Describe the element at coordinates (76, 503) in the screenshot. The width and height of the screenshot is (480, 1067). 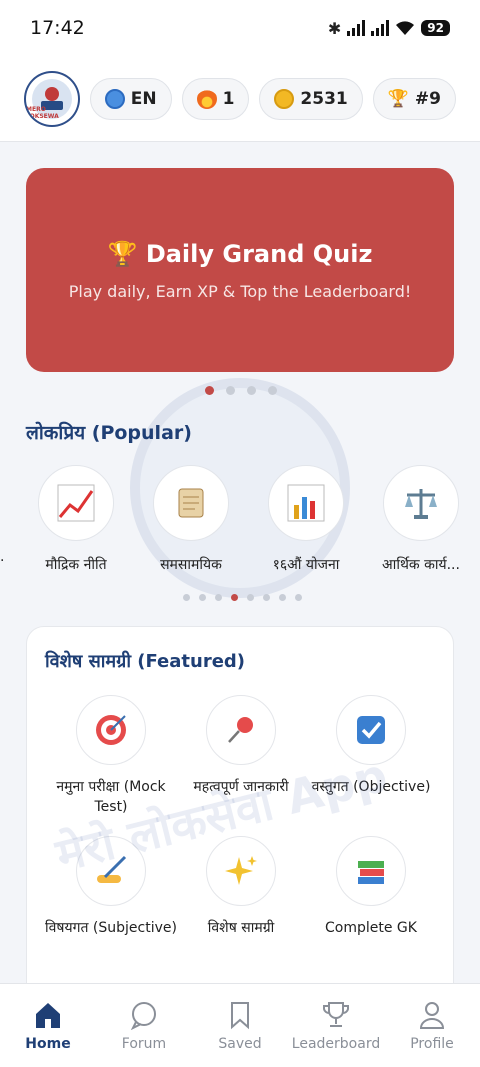
I see `chart-up-icon` at that location.